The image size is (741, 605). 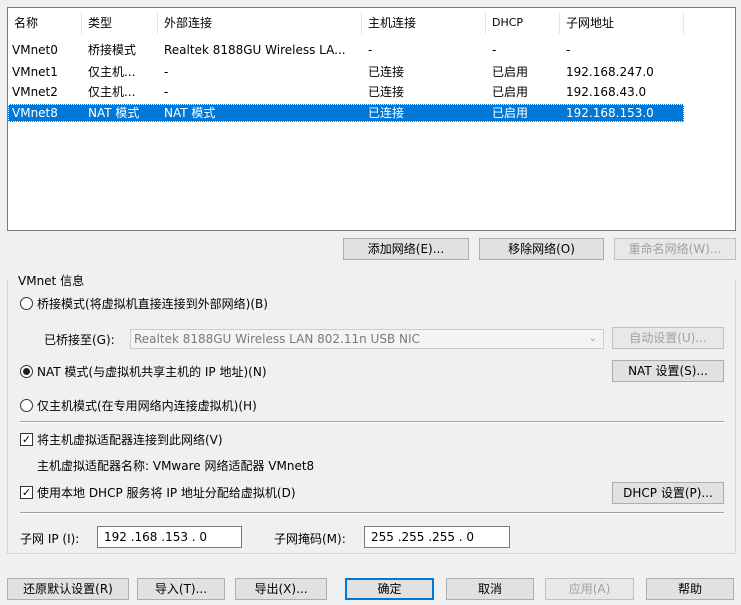 What do you see at coordinates (112, 50) in the screenshot?
I see `cell-type: 桥接模式` at bounding box center [112, 50].